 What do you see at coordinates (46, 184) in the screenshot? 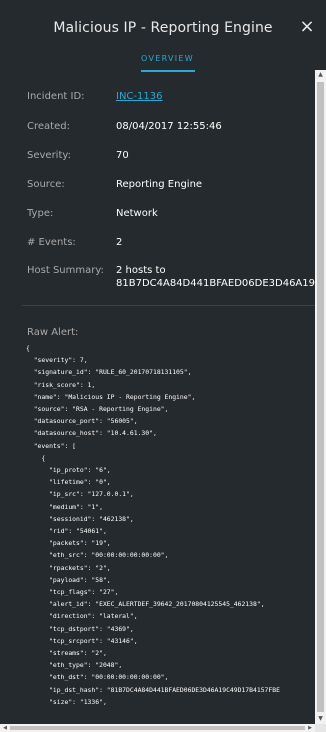
I see `detail-label: Source:` at bounding box center [46, 184].